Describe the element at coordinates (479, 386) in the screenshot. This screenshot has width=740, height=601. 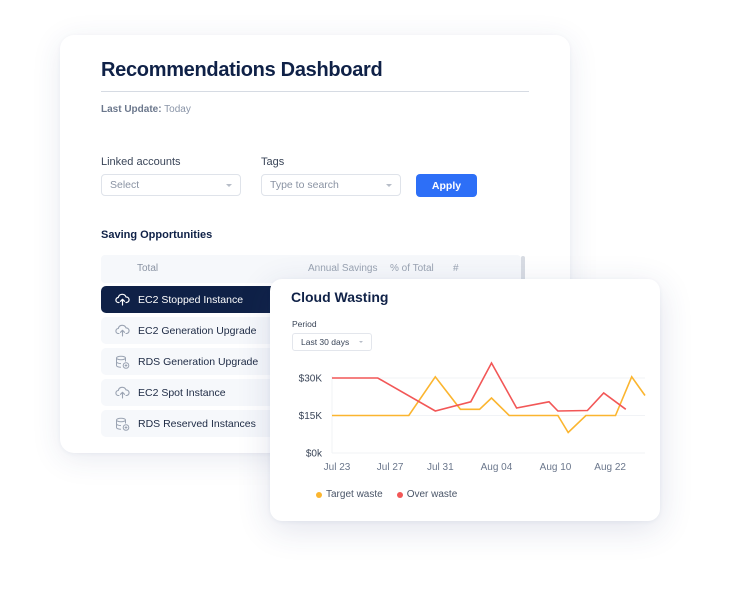
I see `series-line-over-waste` at that location.